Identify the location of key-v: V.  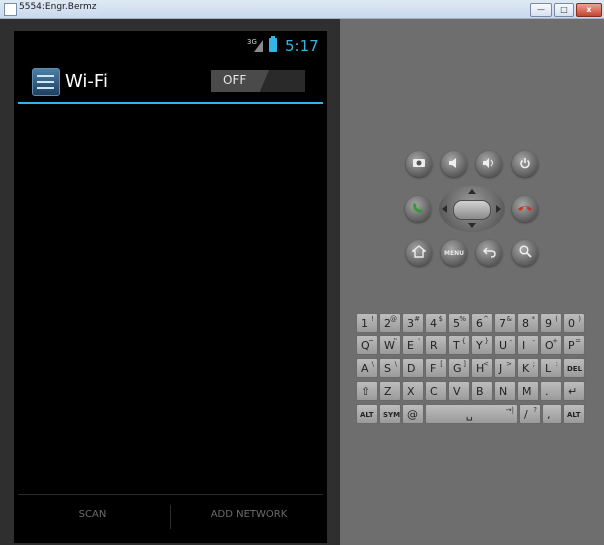
(459, 391).